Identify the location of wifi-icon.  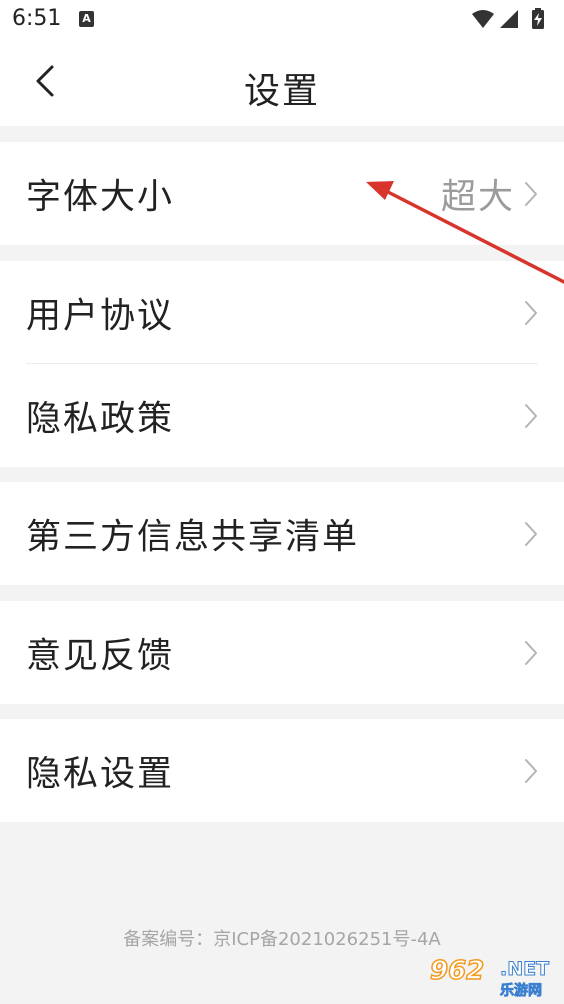
(483, 19).